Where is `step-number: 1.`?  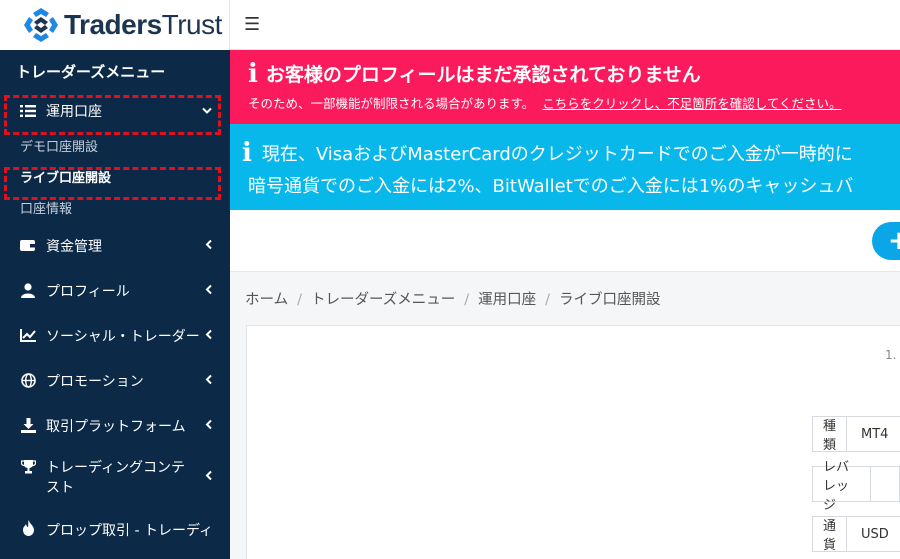 step-number: 1. is located at coordinates (891, 355).